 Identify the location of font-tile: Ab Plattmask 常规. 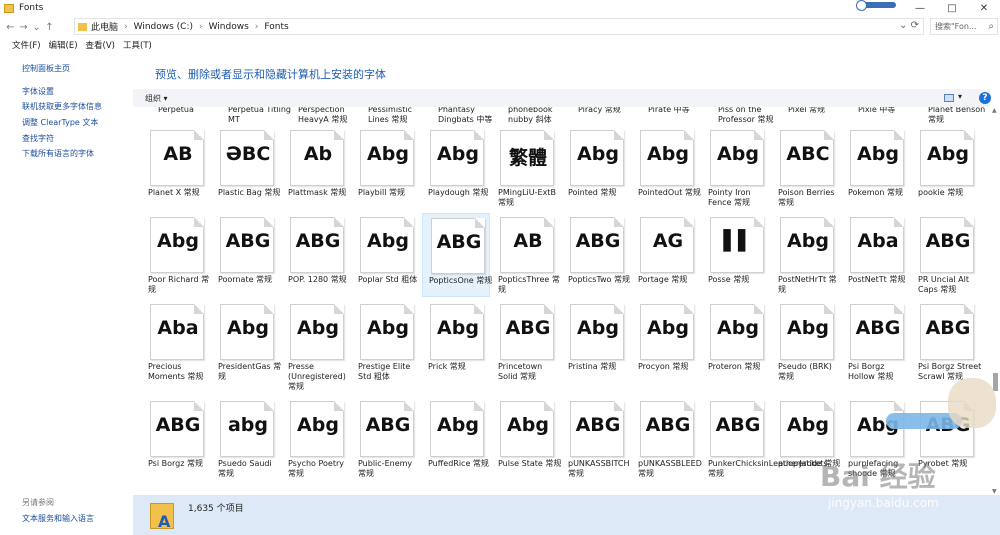
(316, 168).